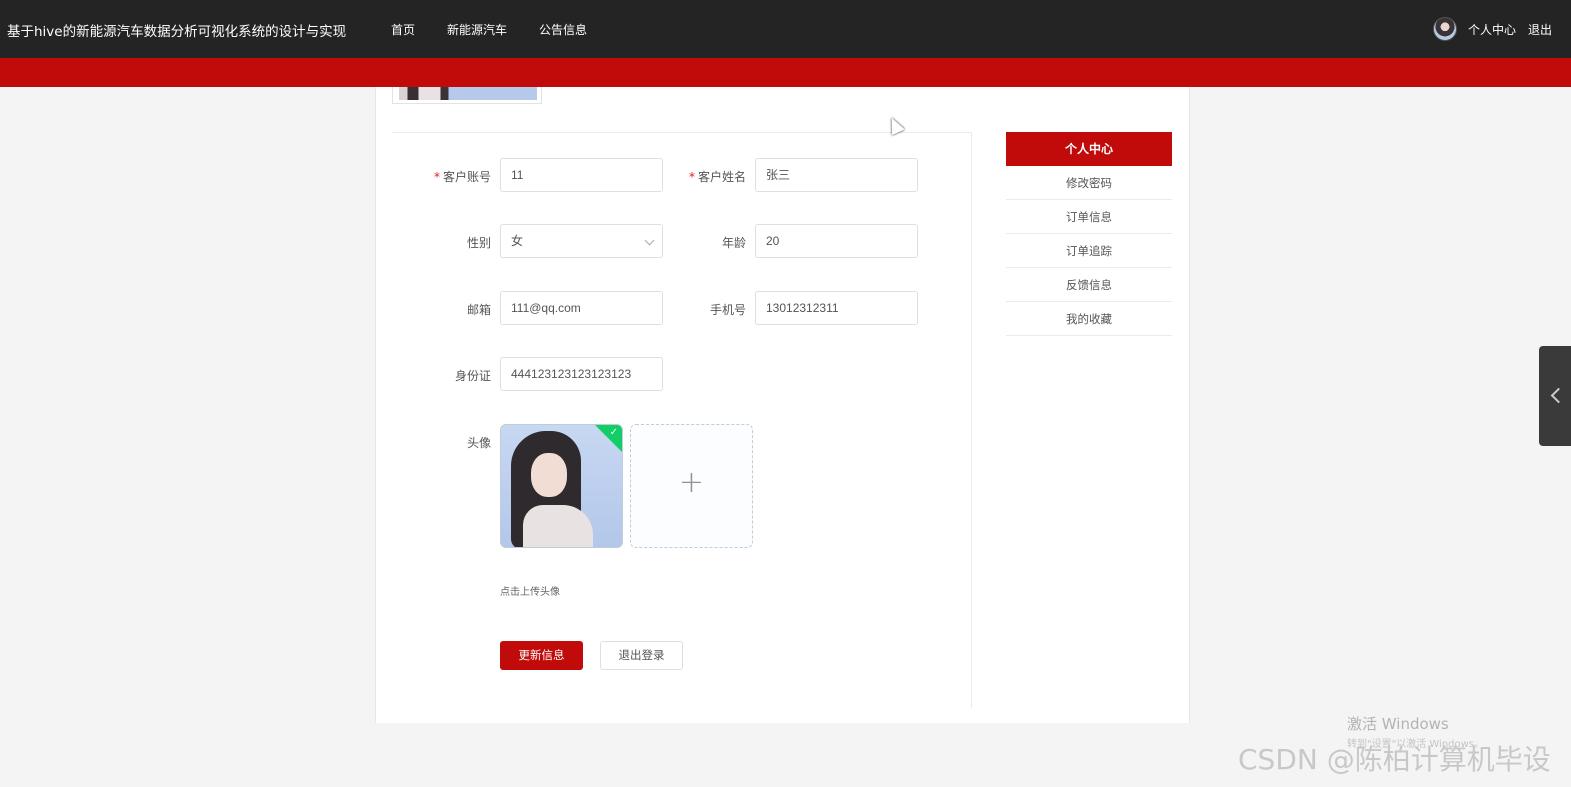  Describe the element at coordinates (1394, 759) in the screenshot. I see `csdn-watermark: CSDN @陈柏计算机毕设` at that location.